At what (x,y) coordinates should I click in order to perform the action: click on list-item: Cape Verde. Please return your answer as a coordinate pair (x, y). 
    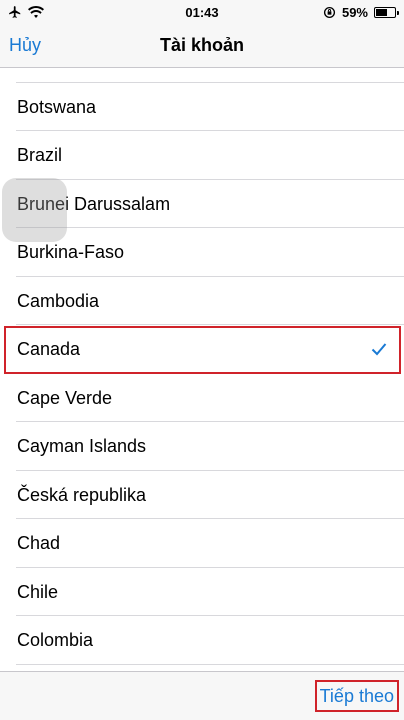
    Looking at the image, I should click on (202, 398).